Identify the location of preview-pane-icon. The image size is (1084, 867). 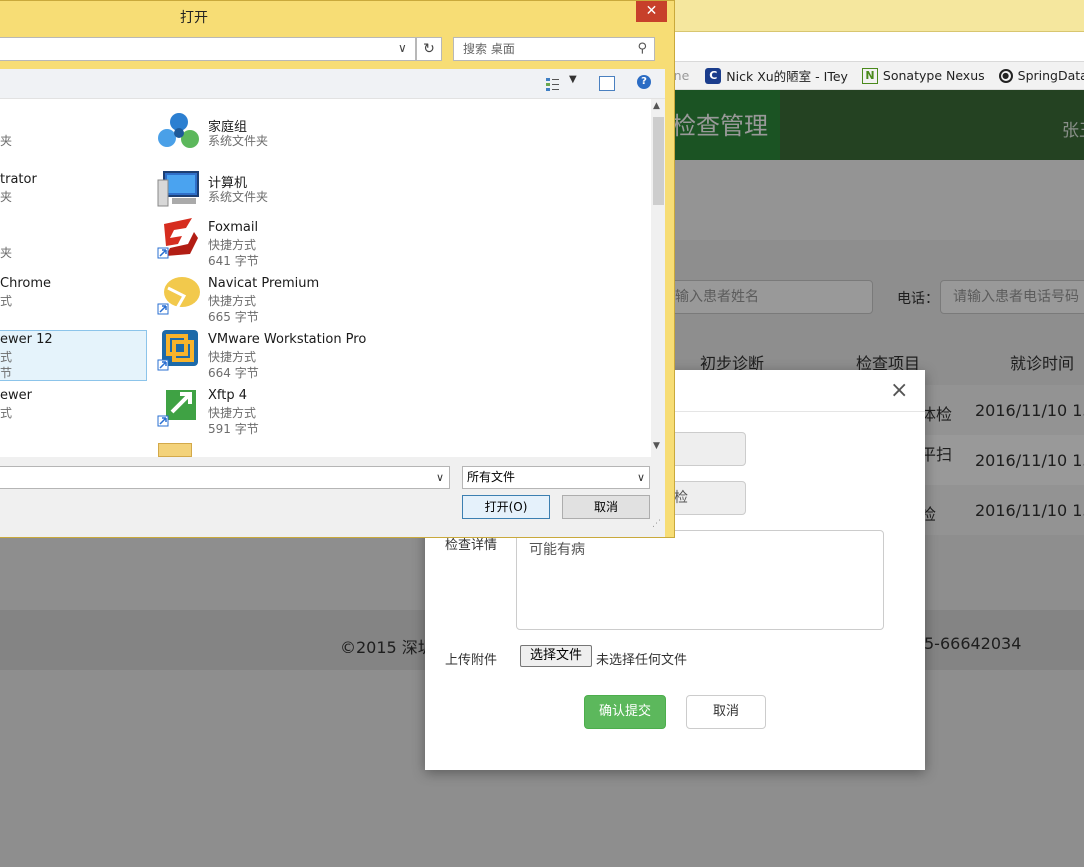
(607, 83).